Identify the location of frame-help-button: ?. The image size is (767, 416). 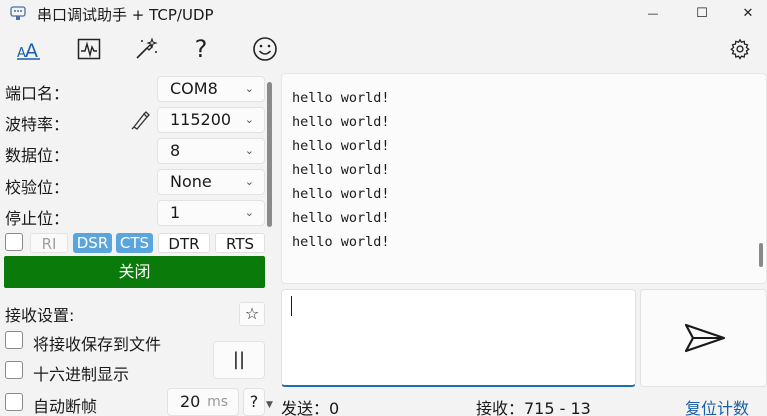
(254, 402).